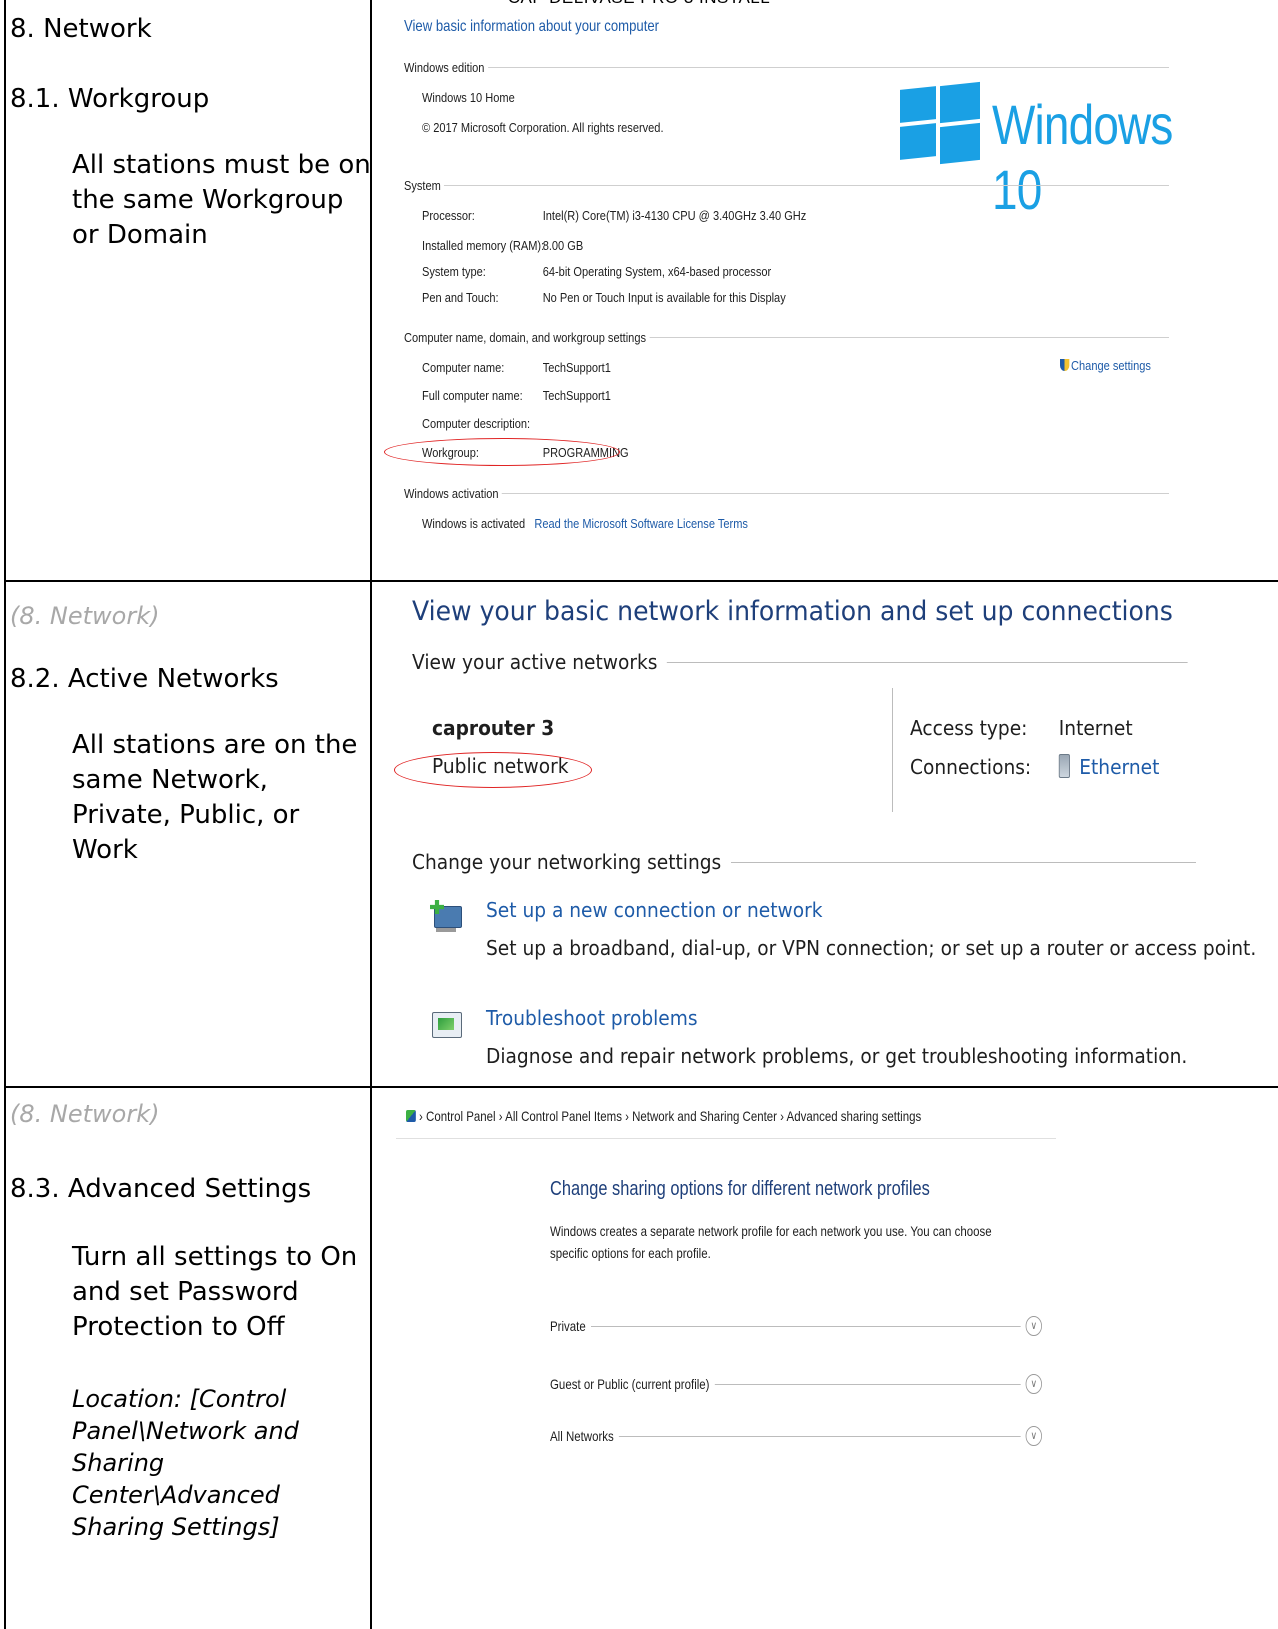 This screenshot has height=1629, width=1278. What do you see at coordinates (454, 271) in the screenshot?
I see `row-key: System type:` at bounding box center [454, 271].